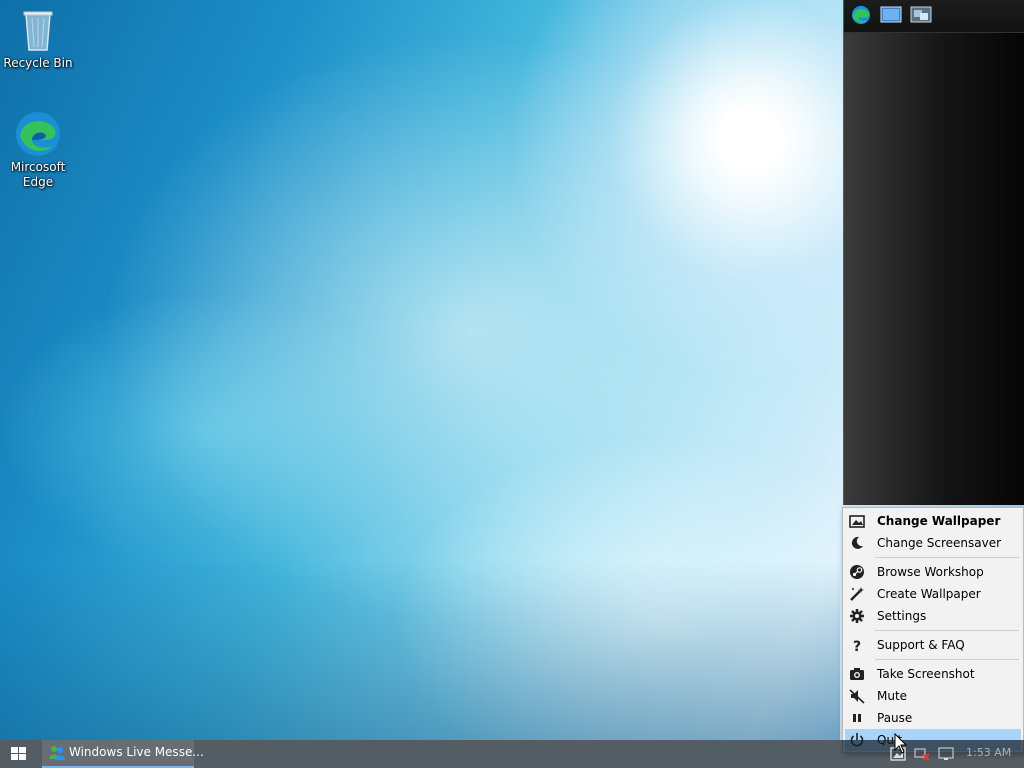 This screenshot has height=771, width=1024. What do you see at coordinates (857, 542) in the screenshot?
I see `moon-icon` at bounding box center [857, 542].